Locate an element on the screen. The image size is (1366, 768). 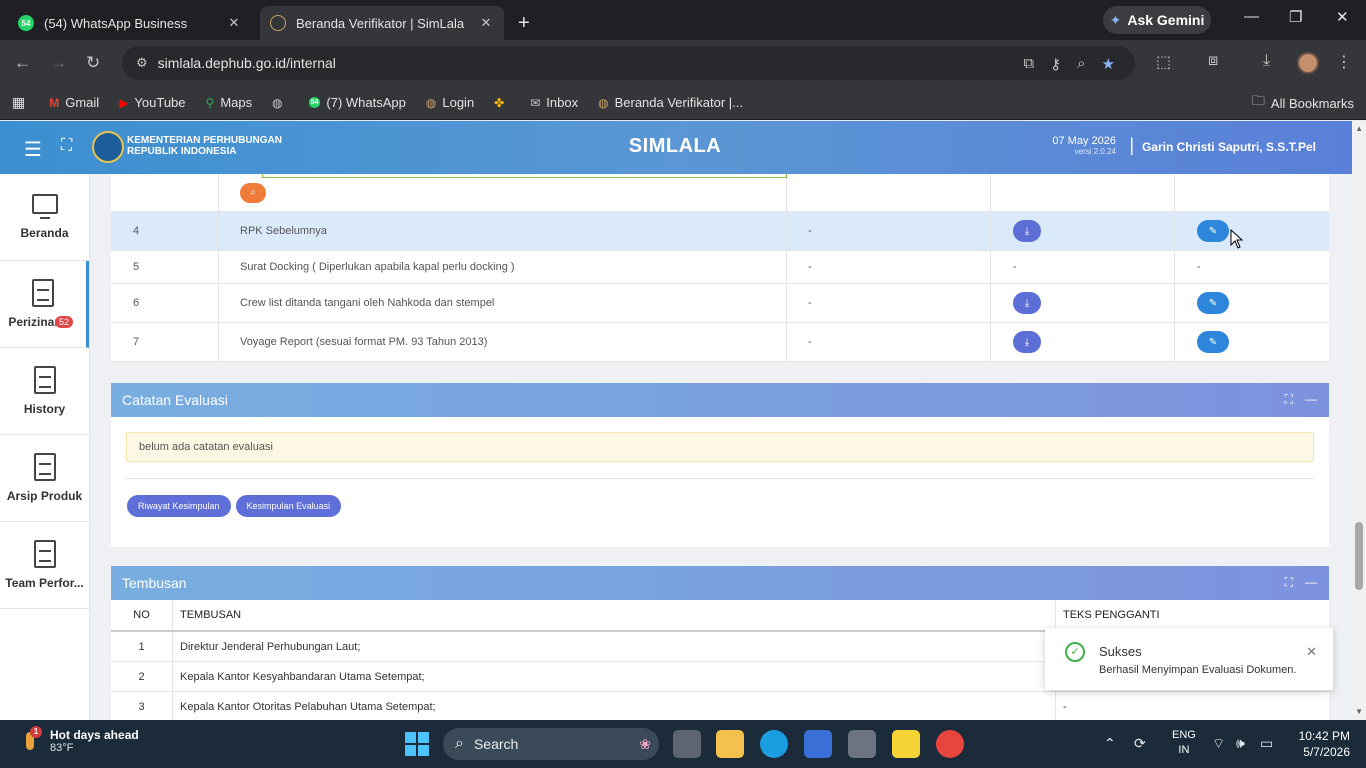
bookmark-whatsapp: 54 (7) WhatsApp is located at coordinates (357, 102).